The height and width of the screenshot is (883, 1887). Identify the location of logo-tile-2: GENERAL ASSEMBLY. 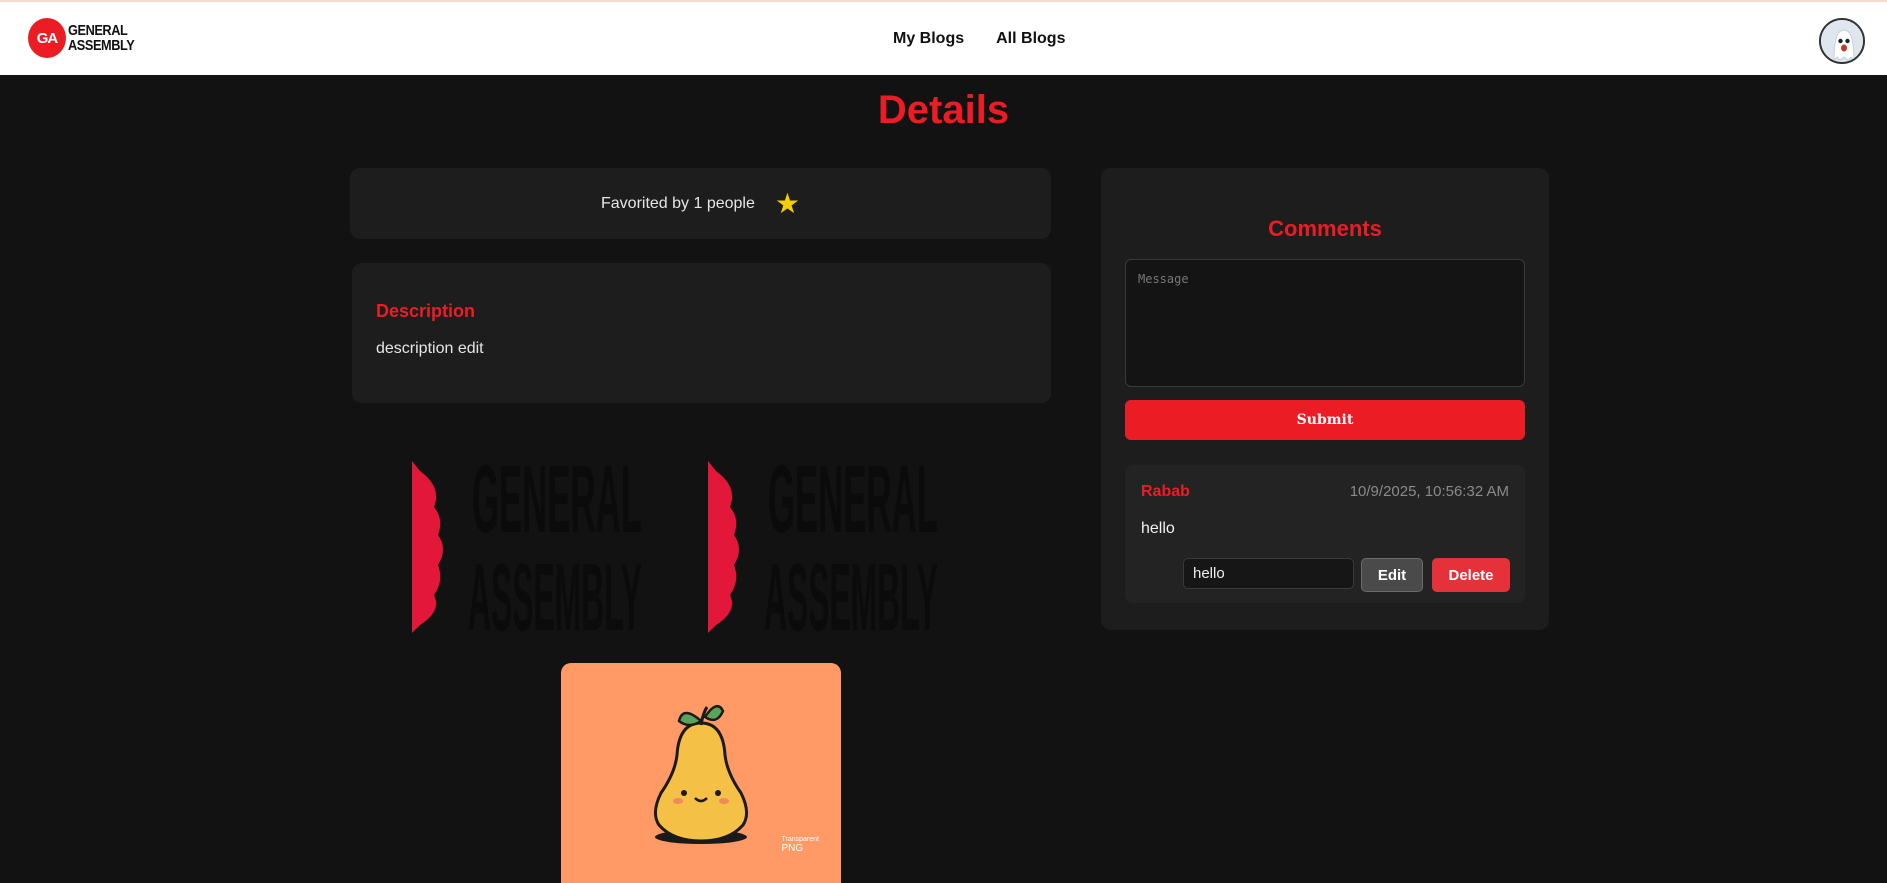
(823, 539).